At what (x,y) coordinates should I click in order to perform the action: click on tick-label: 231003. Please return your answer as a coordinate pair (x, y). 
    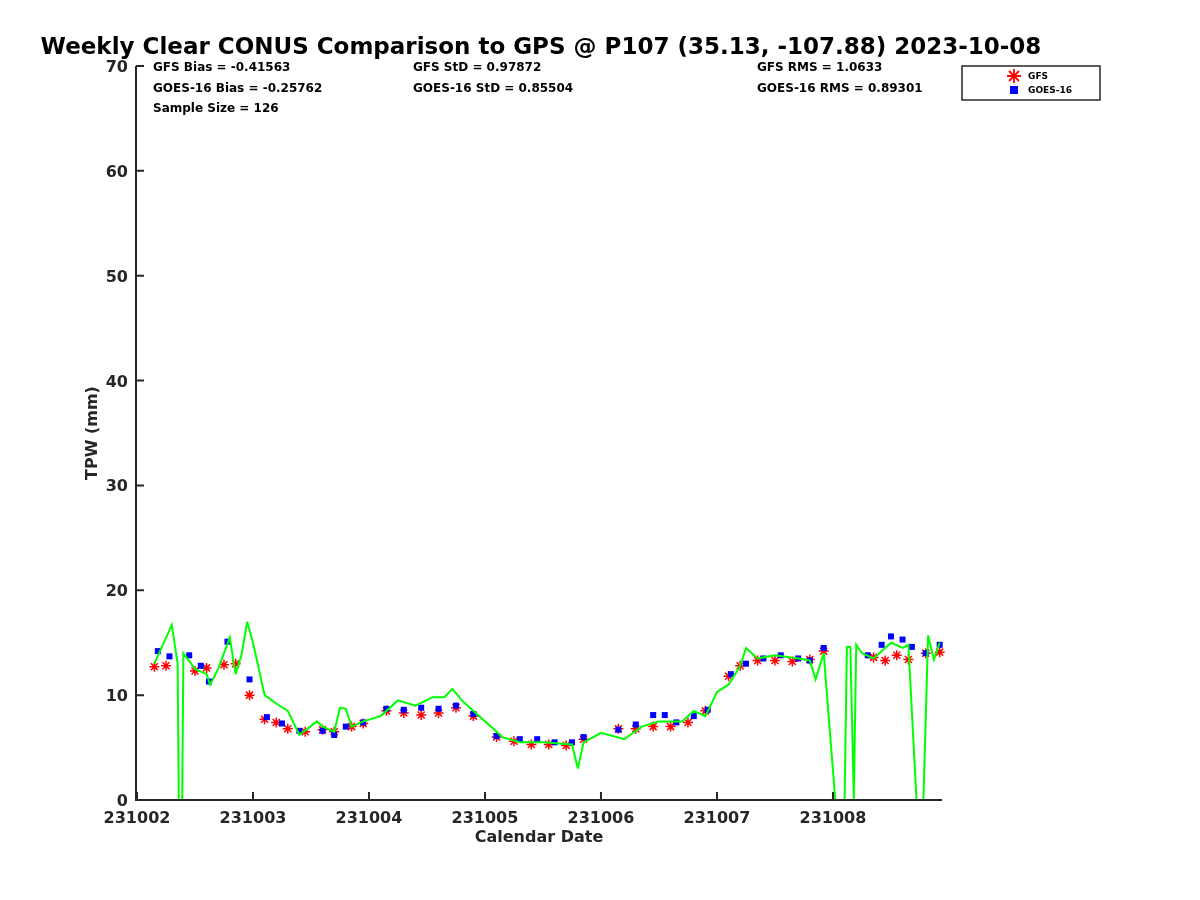
    Looking at the image, I should click on (253, 817).